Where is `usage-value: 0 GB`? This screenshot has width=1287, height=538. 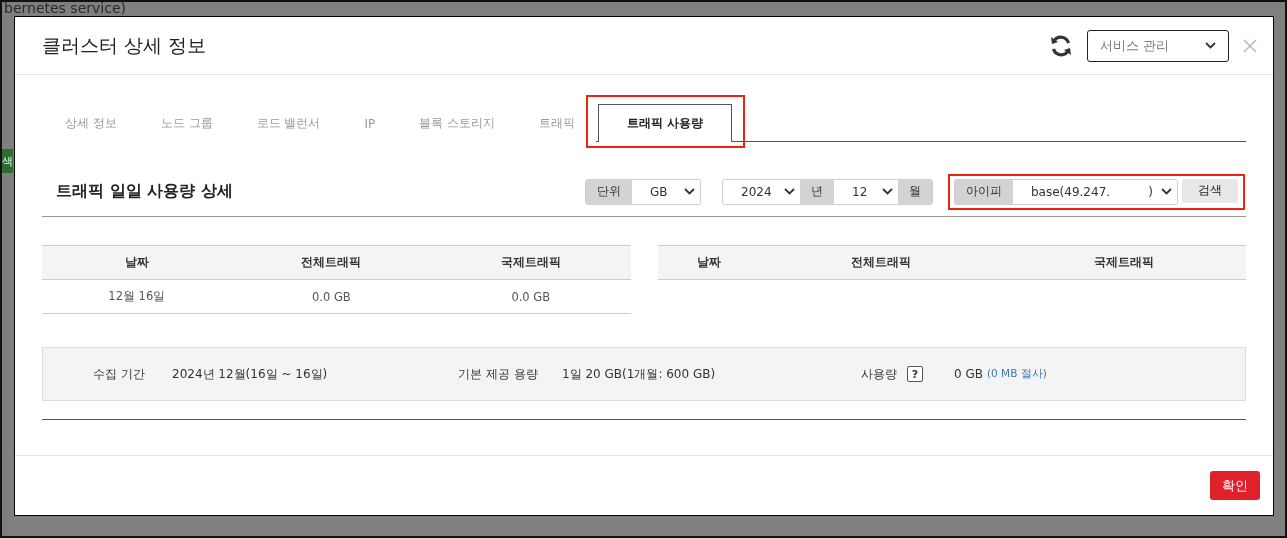
usage-value: 0 GB is located at coordinates (968, 374).